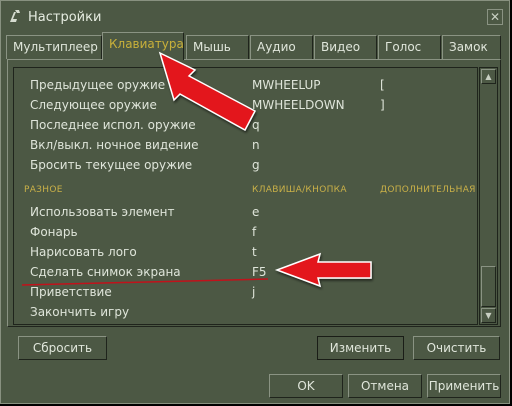 This screenshot has width=512, height=406. Describe the element at coordinates (259, 272) in the screenshot. I see `key-value: F5` at that location.